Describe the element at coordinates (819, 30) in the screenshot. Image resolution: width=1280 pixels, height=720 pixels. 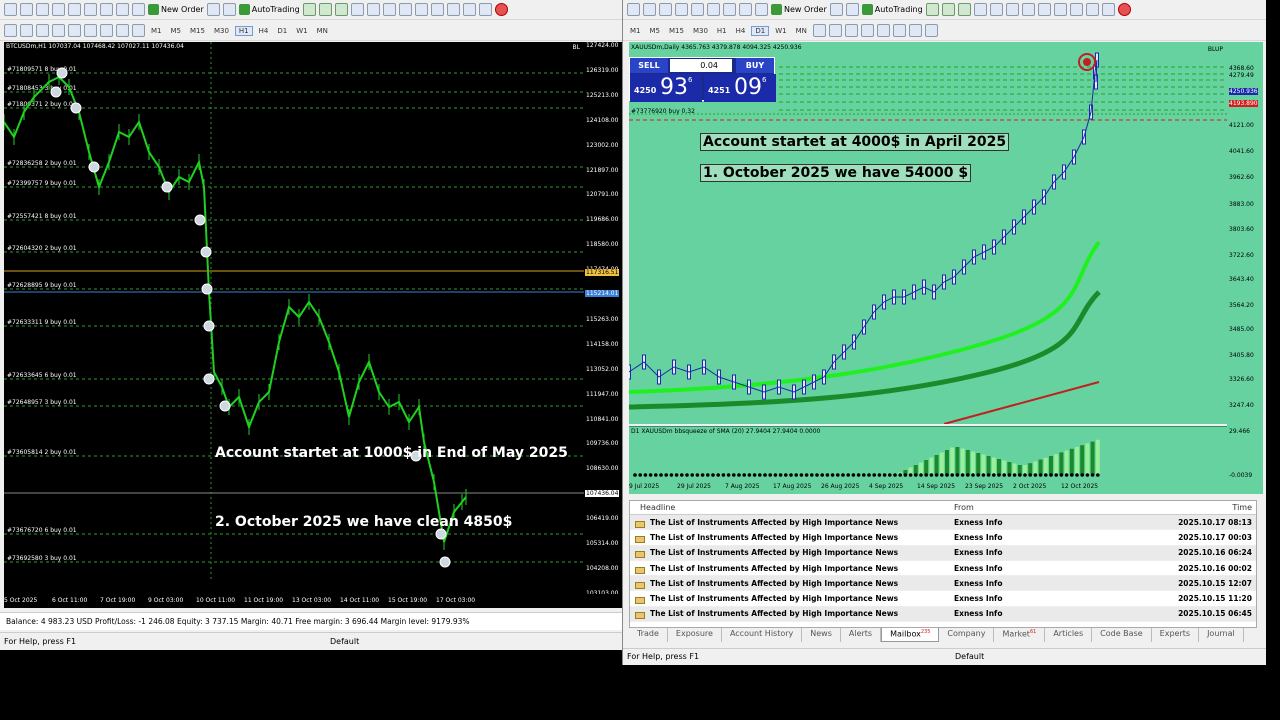
I see `crosshair-icon` at that location.